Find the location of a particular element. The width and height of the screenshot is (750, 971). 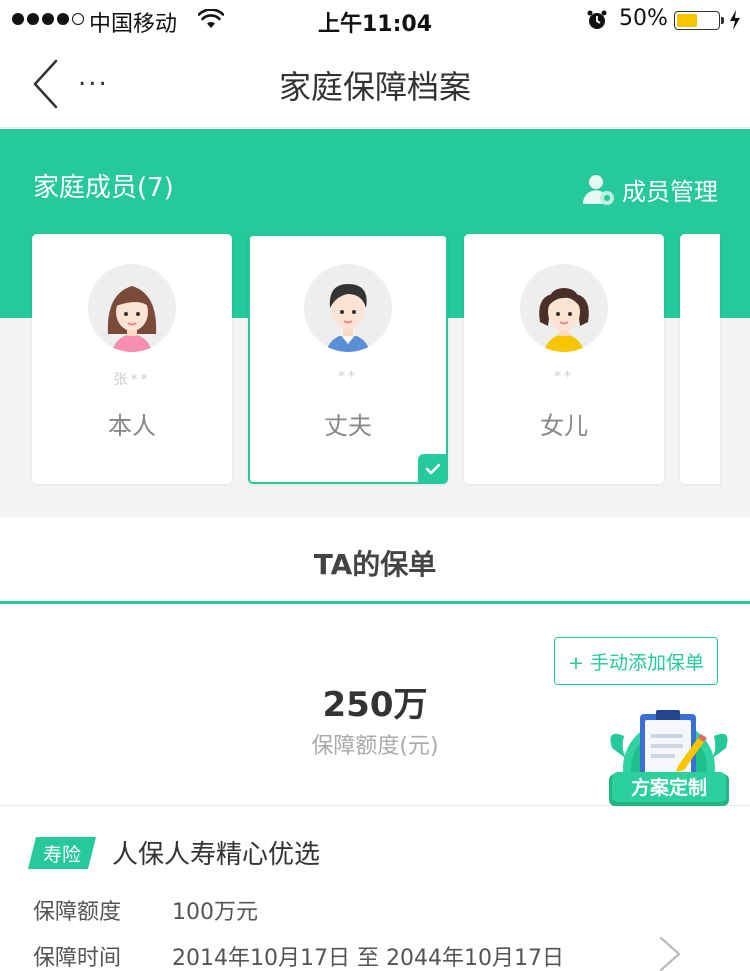

member-name: 张** is located at coordinates (132, 380).